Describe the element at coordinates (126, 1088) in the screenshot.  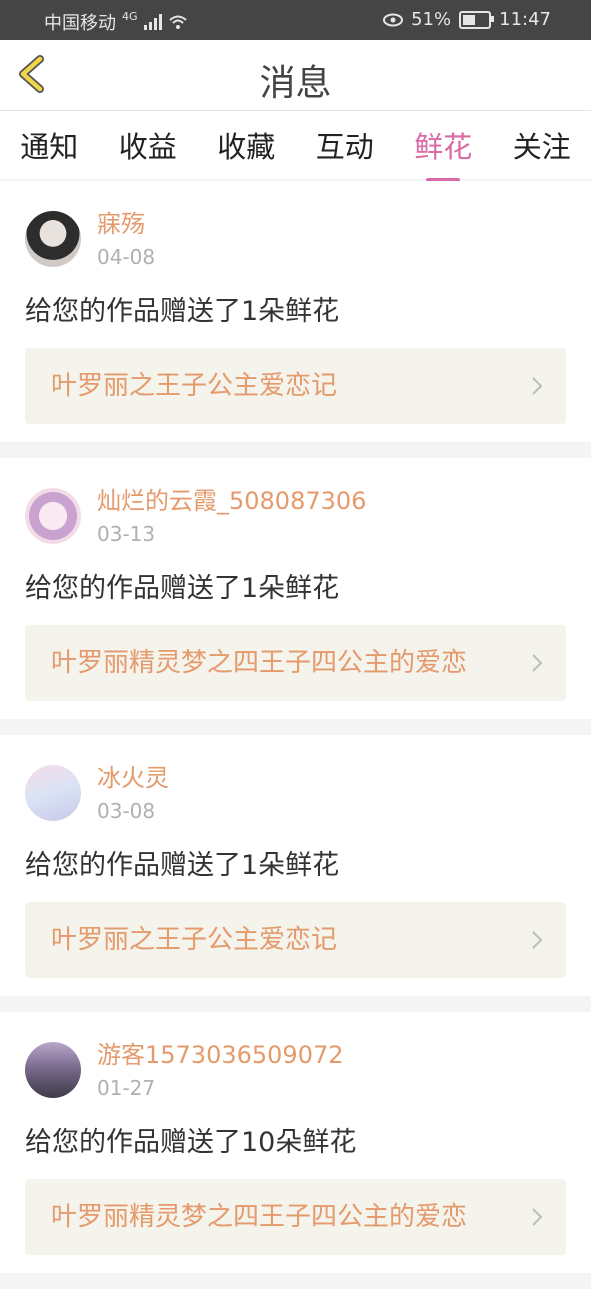
I see `message-date: 01-27` at that location.